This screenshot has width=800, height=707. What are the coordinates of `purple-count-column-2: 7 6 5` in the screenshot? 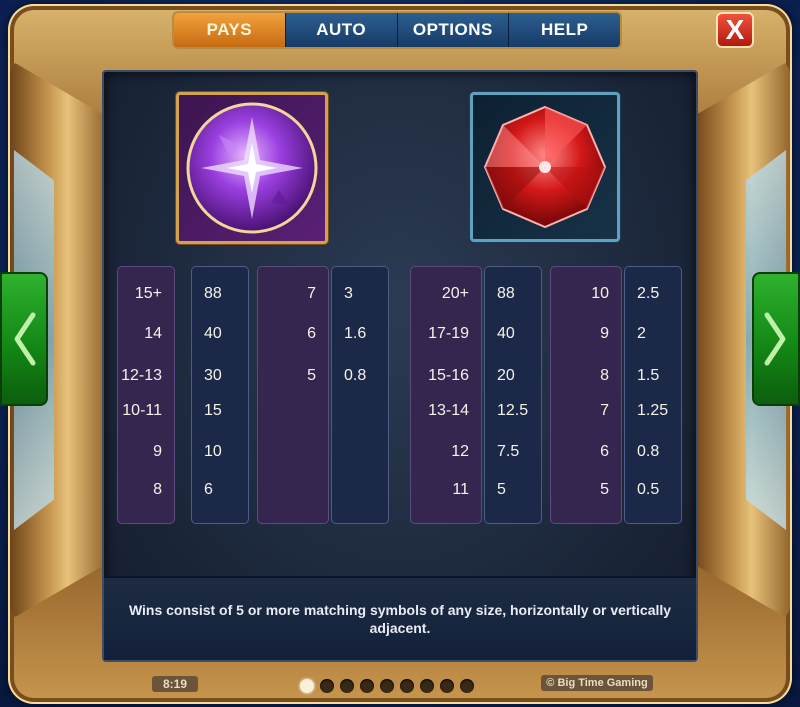 It's located at (293, 395).